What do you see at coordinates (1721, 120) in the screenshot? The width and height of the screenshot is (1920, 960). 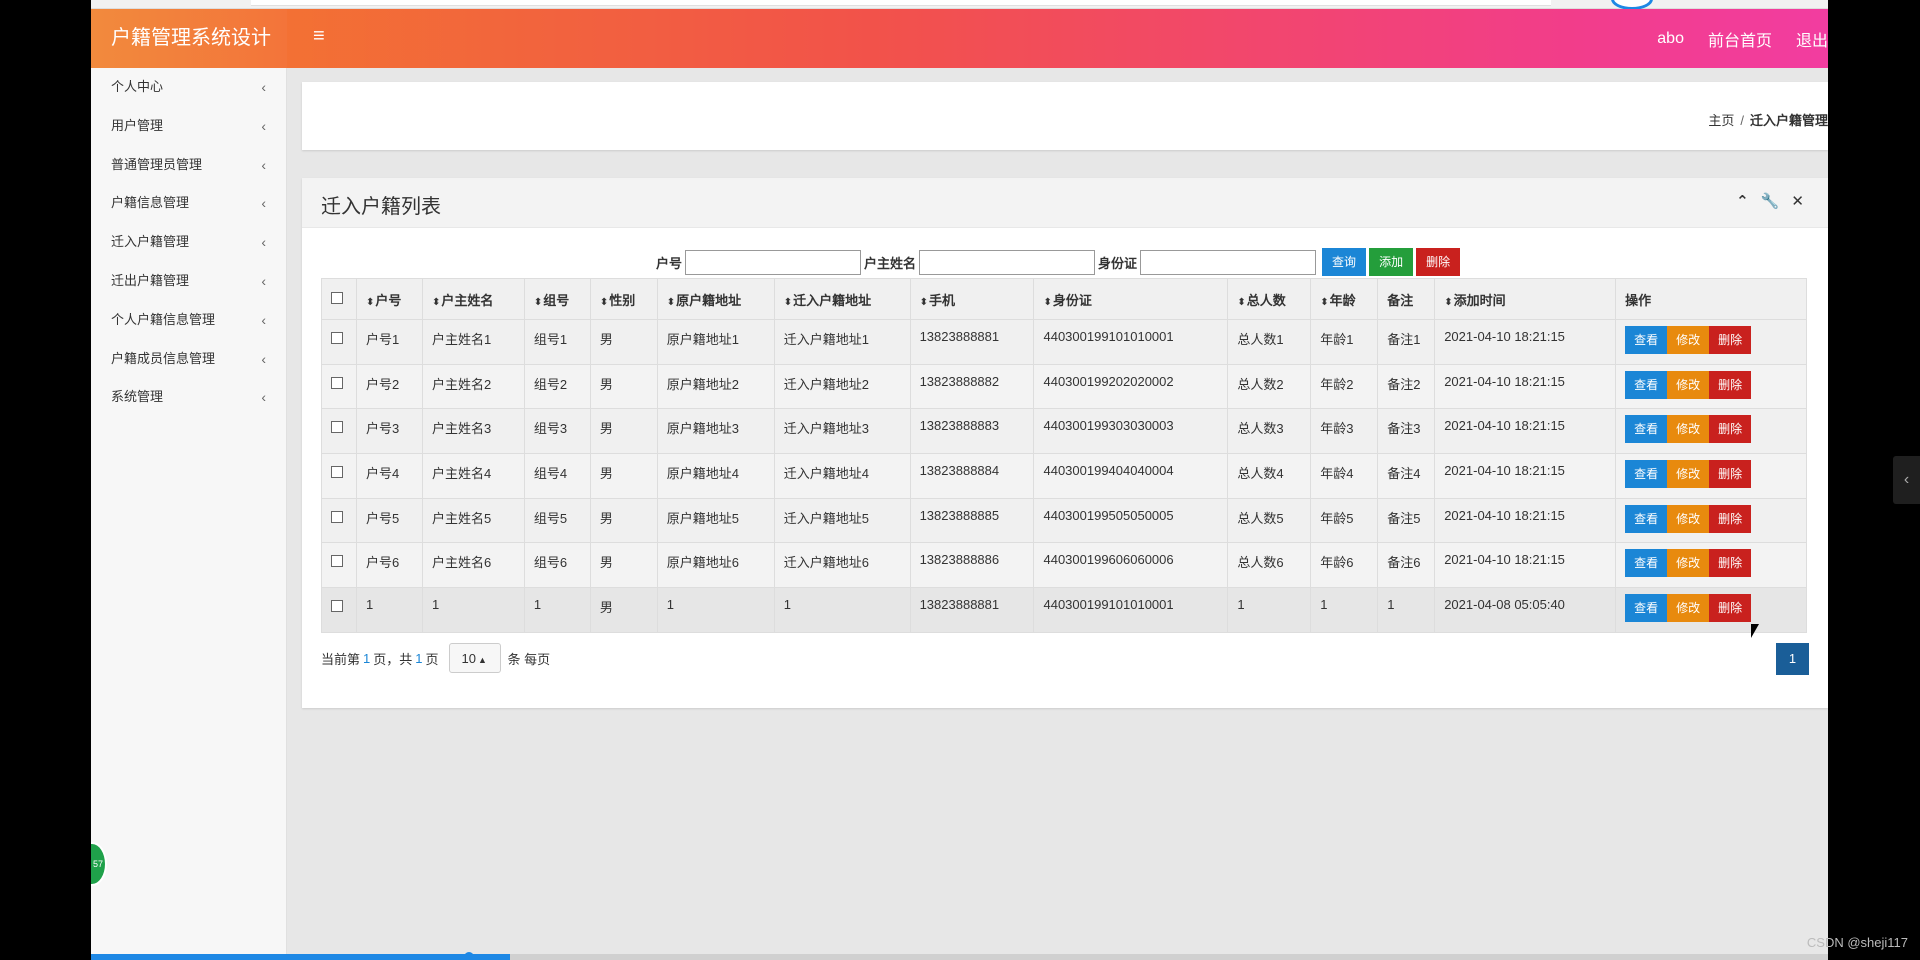 I see `breadcrumb-home: 主页` at bounding box center [1721, 120].